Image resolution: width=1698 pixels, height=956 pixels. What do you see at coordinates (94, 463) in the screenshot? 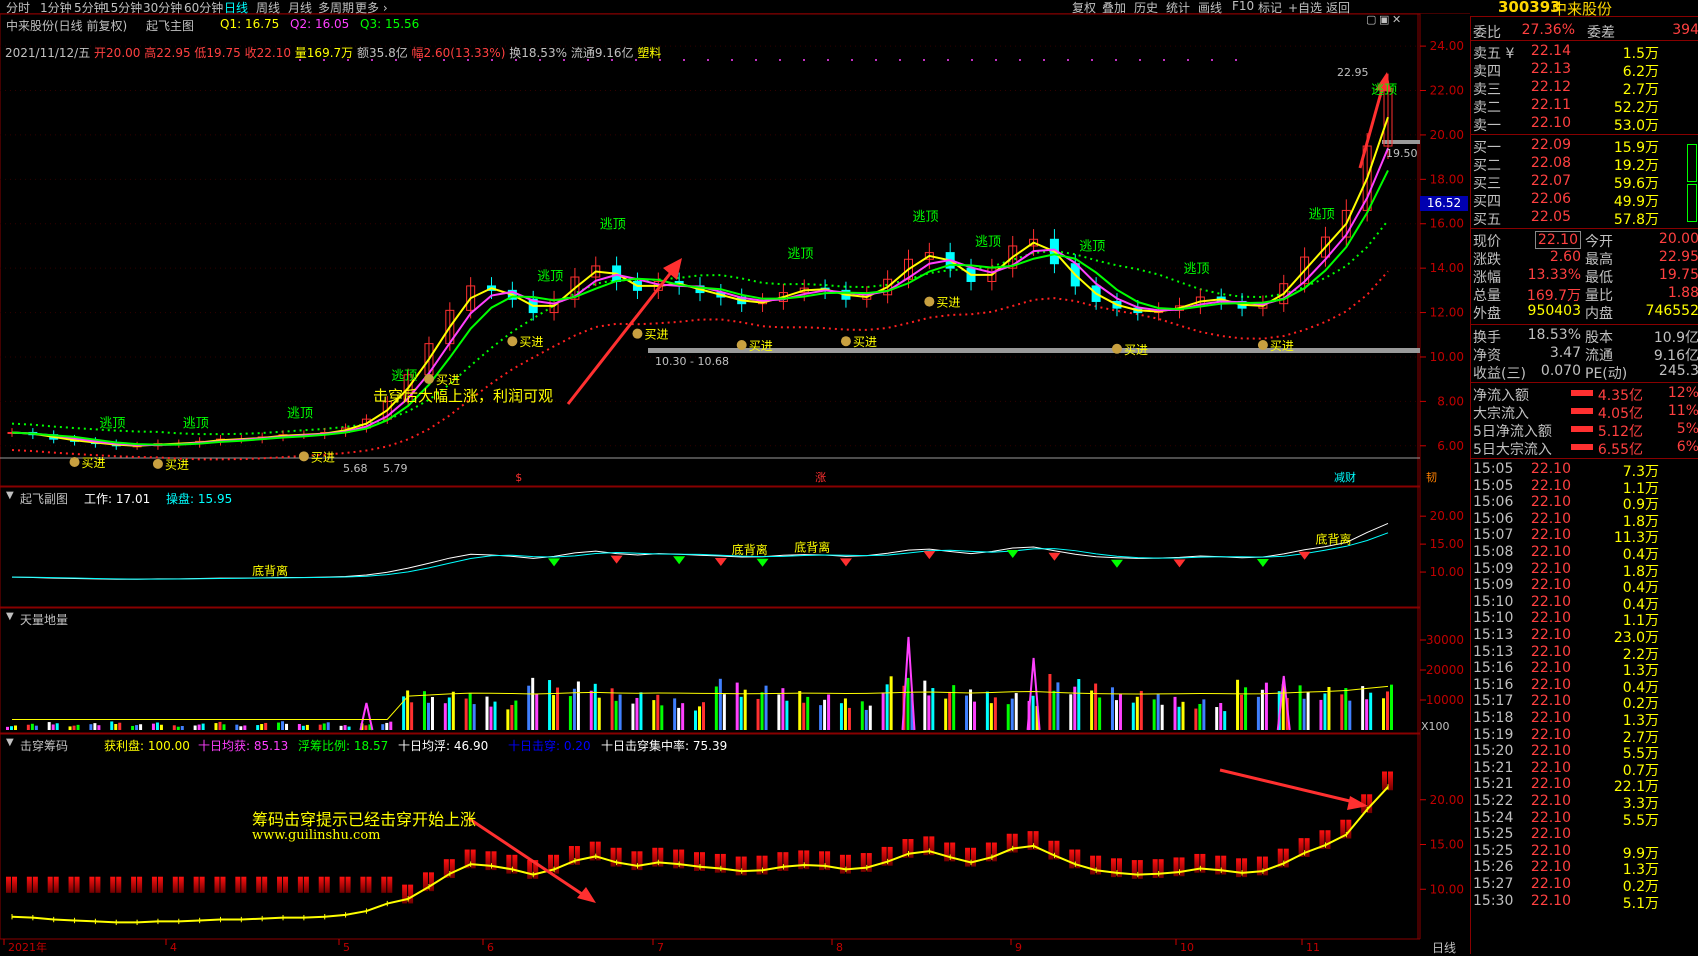
I see `buy-signal-0: 买进` at bounding box center [94, 463].